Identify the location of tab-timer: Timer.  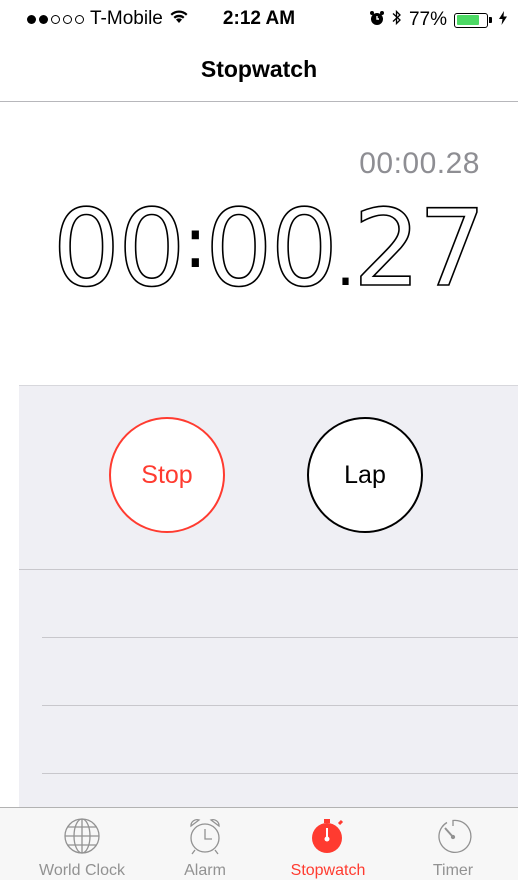
(453, 844).